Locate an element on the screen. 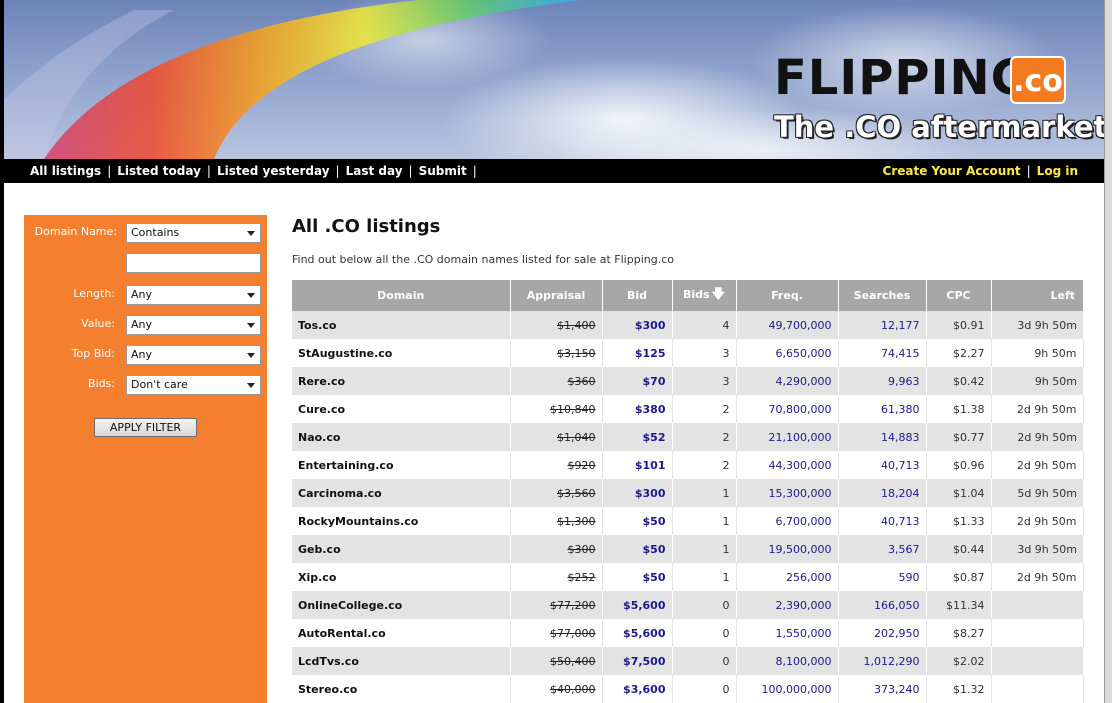  searches-cell: 14,883 is located at coordinates (882, 437).